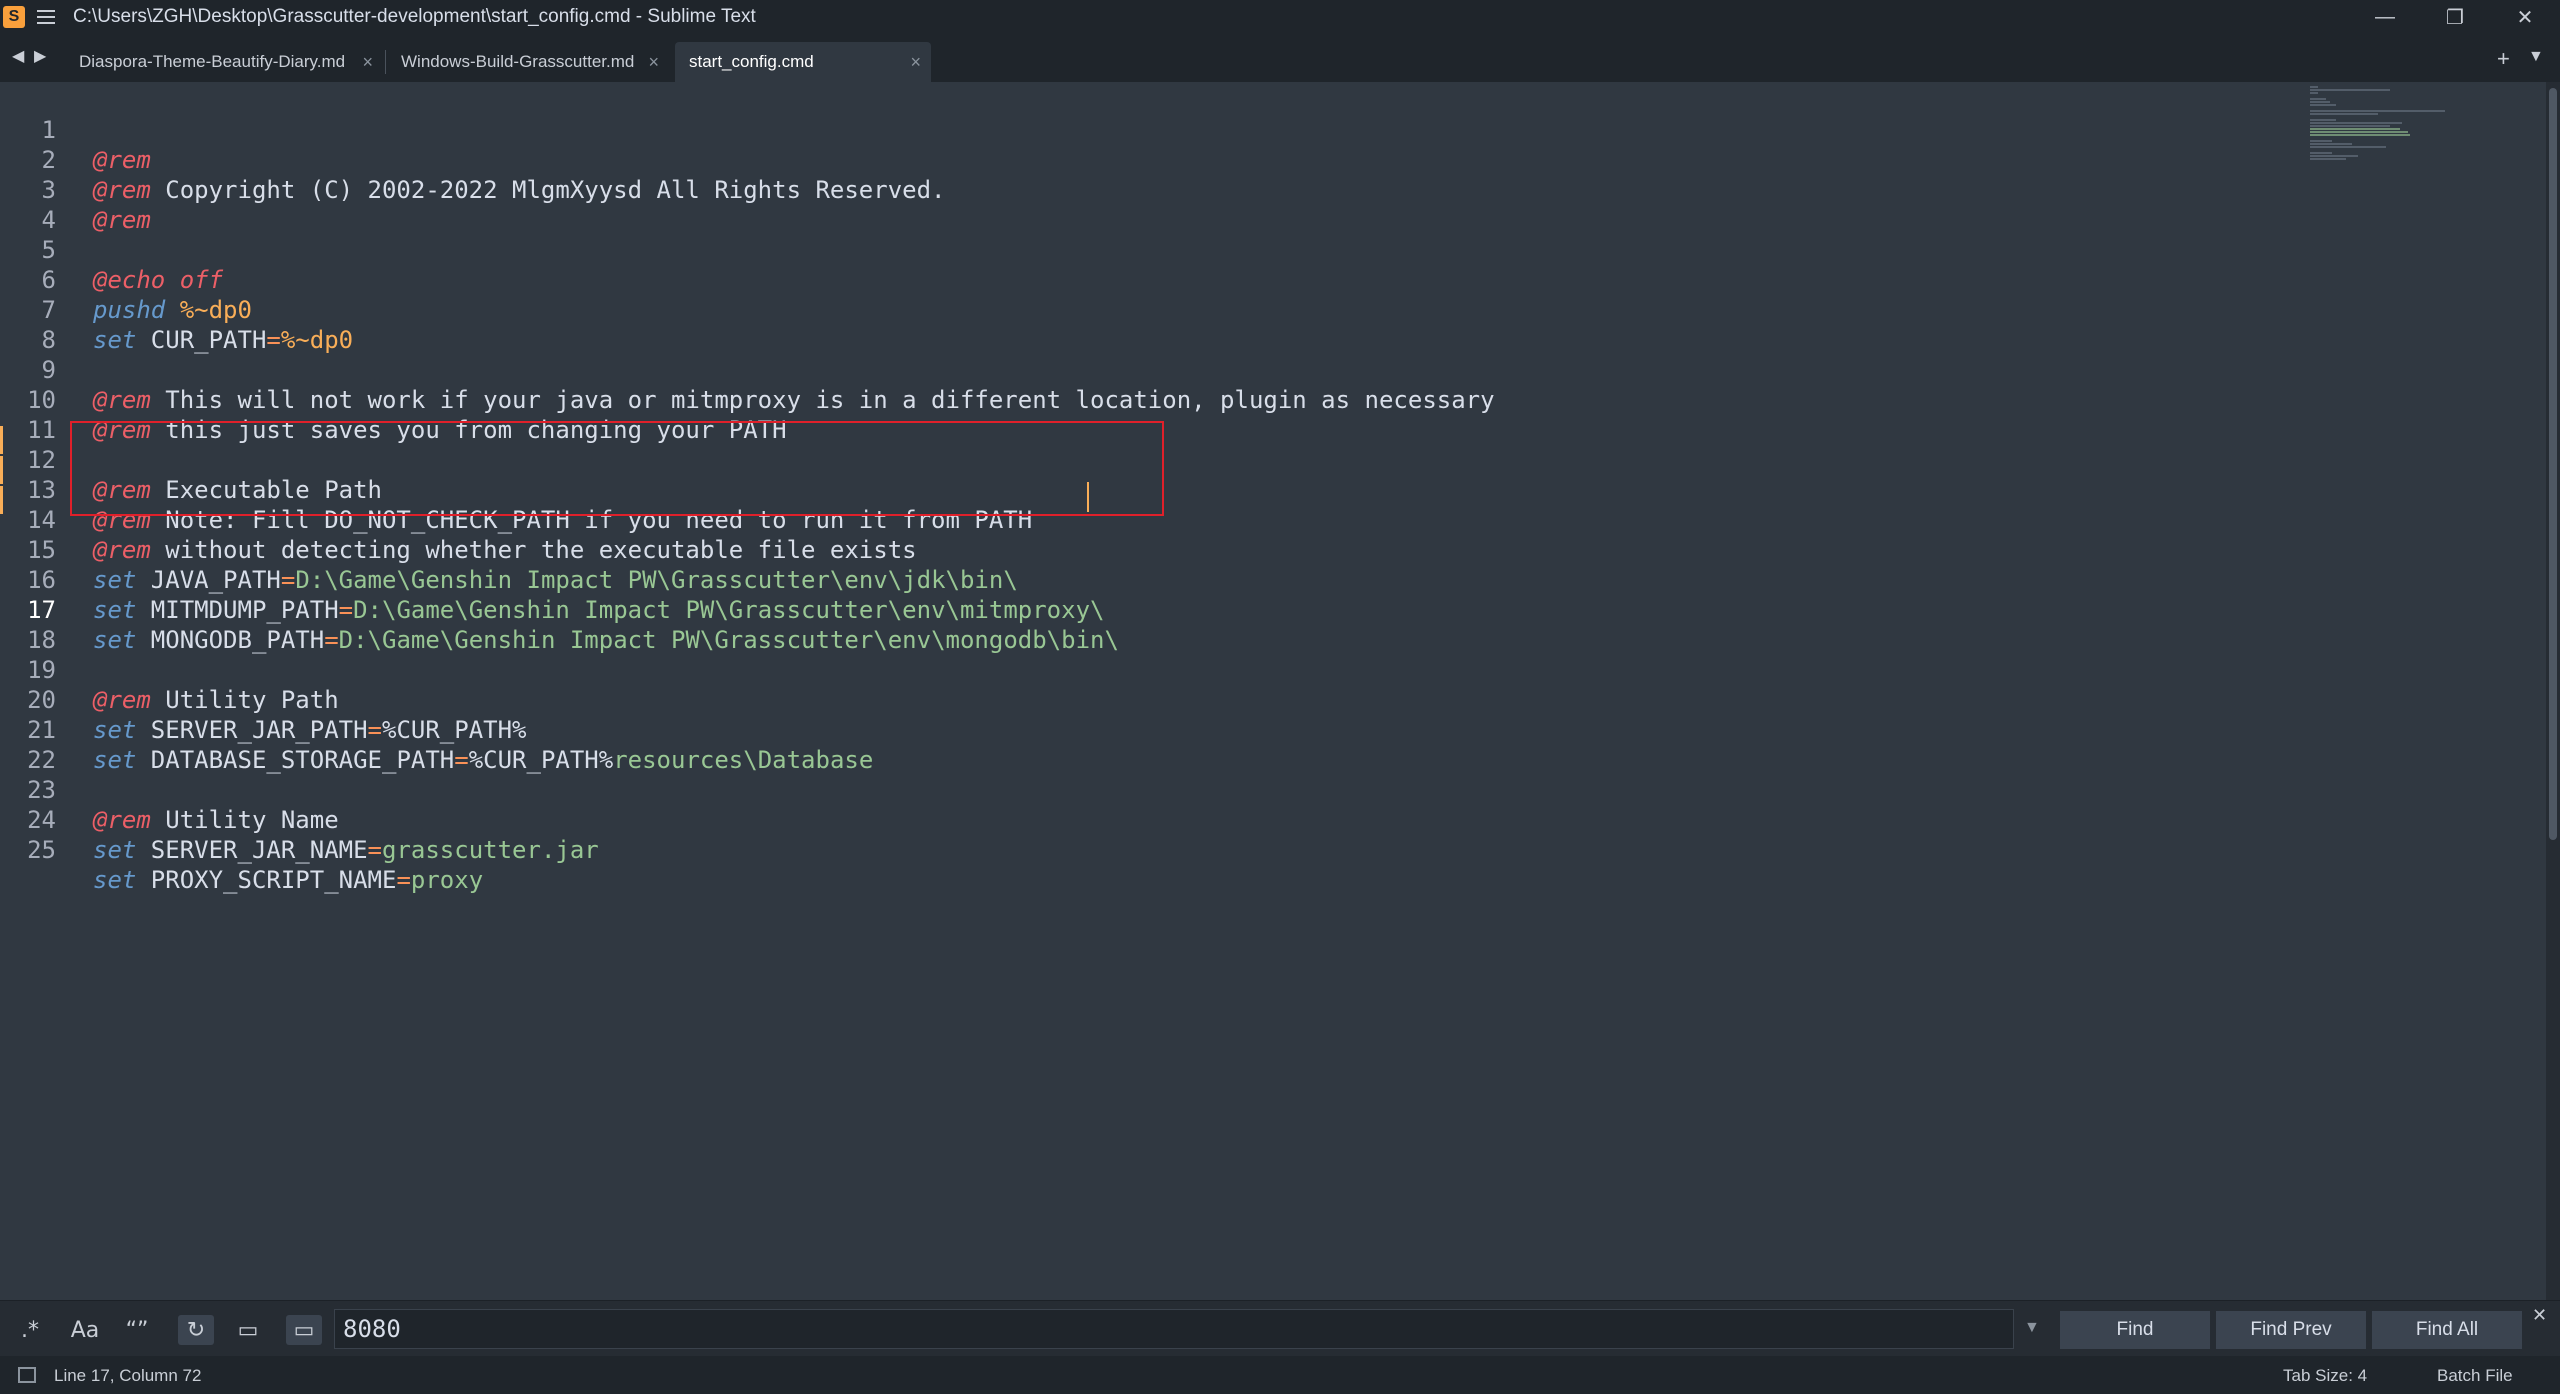  Describe the element at coordinates (137, 1330) in the screenshot. I see `whole-word-toggle: “”` at that location.